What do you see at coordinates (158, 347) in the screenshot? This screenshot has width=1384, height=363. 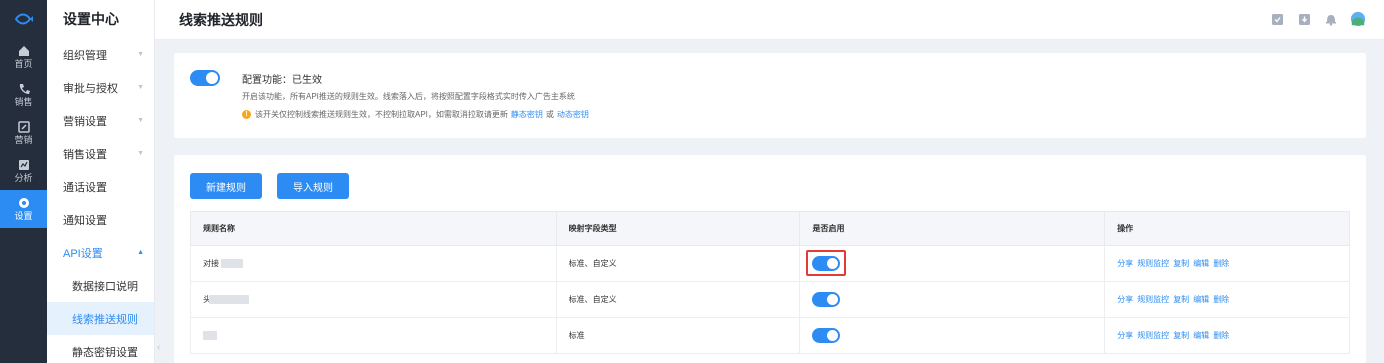 I see `menu-collapse-handle: ‹` at bounding box center [158, 347].